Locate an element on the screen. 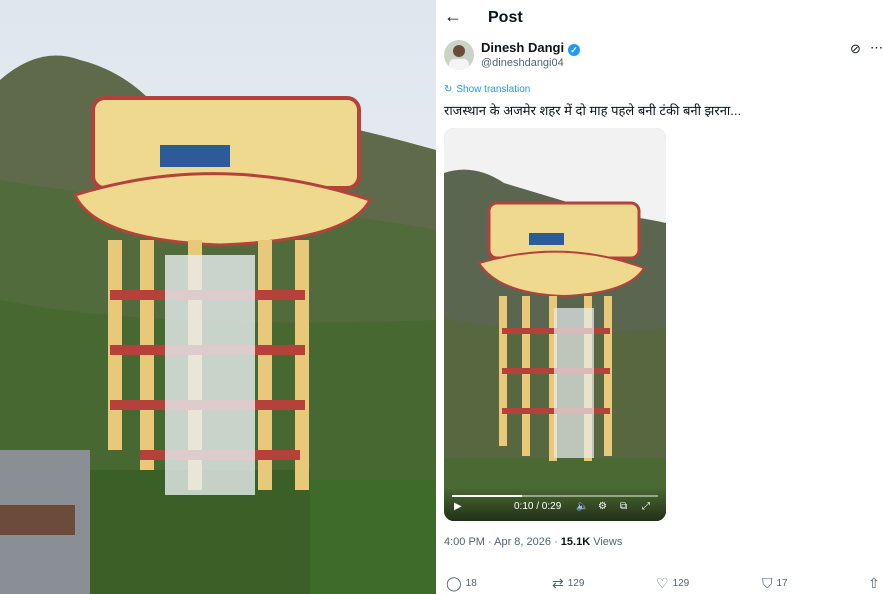 This screenshot has height=594, width=883. repost-count: 129 is located at coordinates (576, 583).